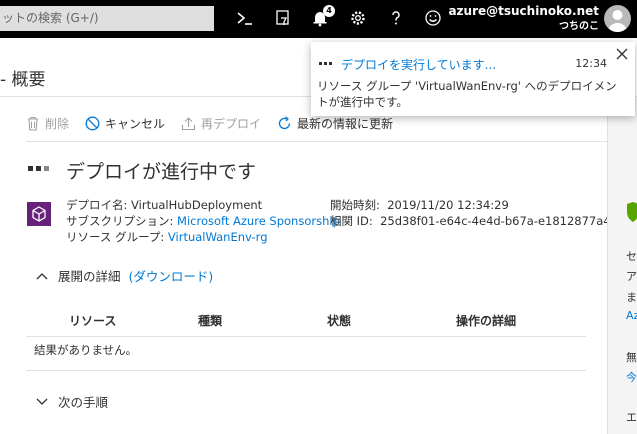  What do you see at coordinates (120, 221) in the screenshot?
I see `subscription-label: サブスクリプション:` at bounding box center [120, 221].